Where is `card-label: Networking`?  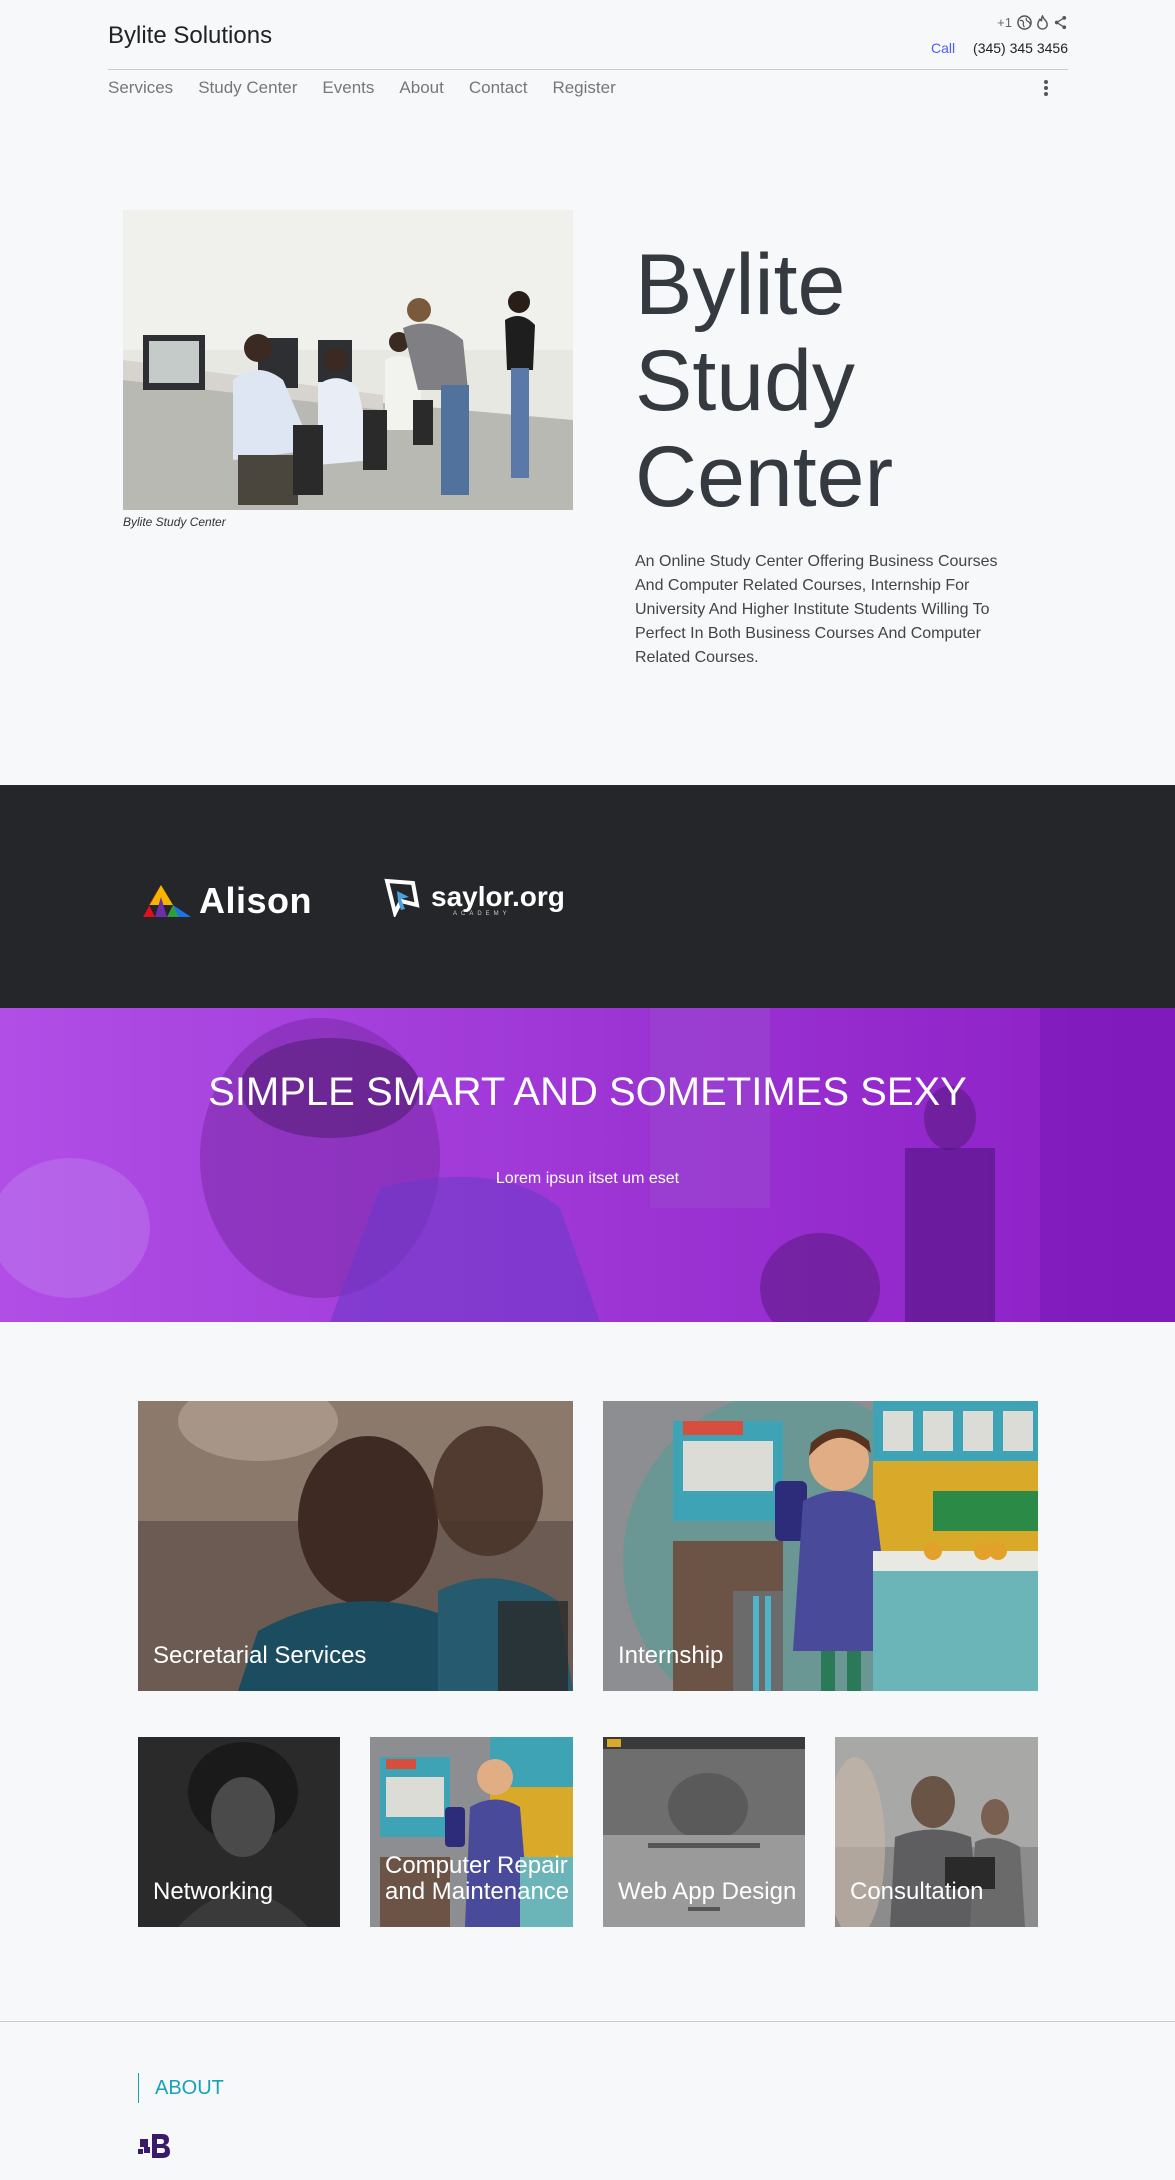 card-label: Networking is located at coordinates (213, 1891).